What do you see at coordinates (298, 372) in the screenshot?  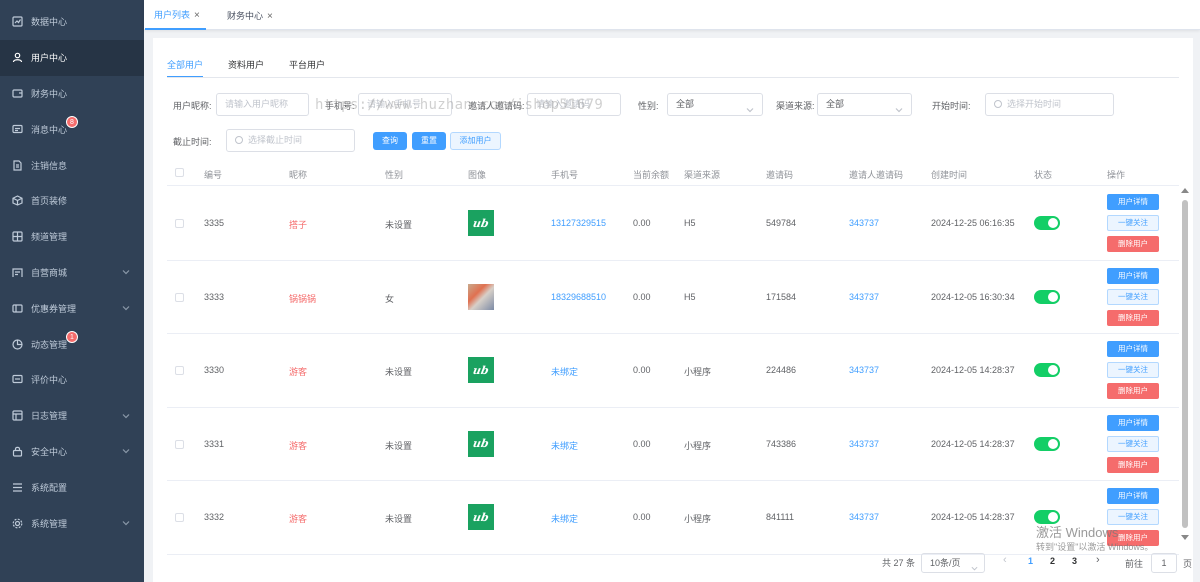 I see `cell-nickname: 游客` at bounding box center [298, 372].